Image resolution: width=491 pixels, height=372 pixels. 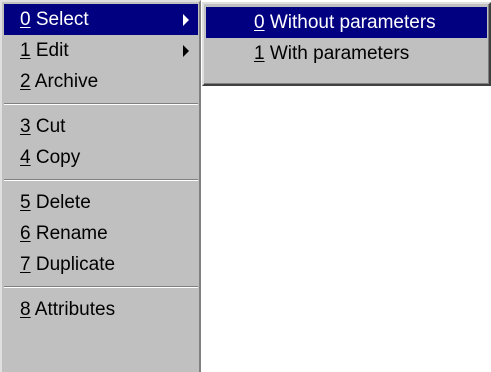 What do you see at coordinates (337, 53) in the screenshot?
I see `menu-item-label: With parameters` at bounding box center [337, 53].